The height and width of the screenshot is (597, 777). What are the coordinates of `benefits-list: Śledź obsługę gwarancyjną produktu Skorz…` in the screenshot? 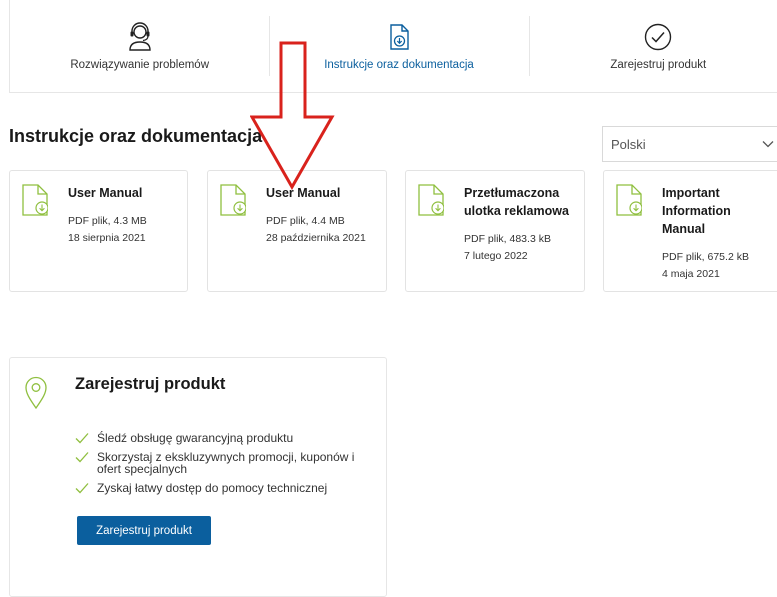 It's located at (225, 466).